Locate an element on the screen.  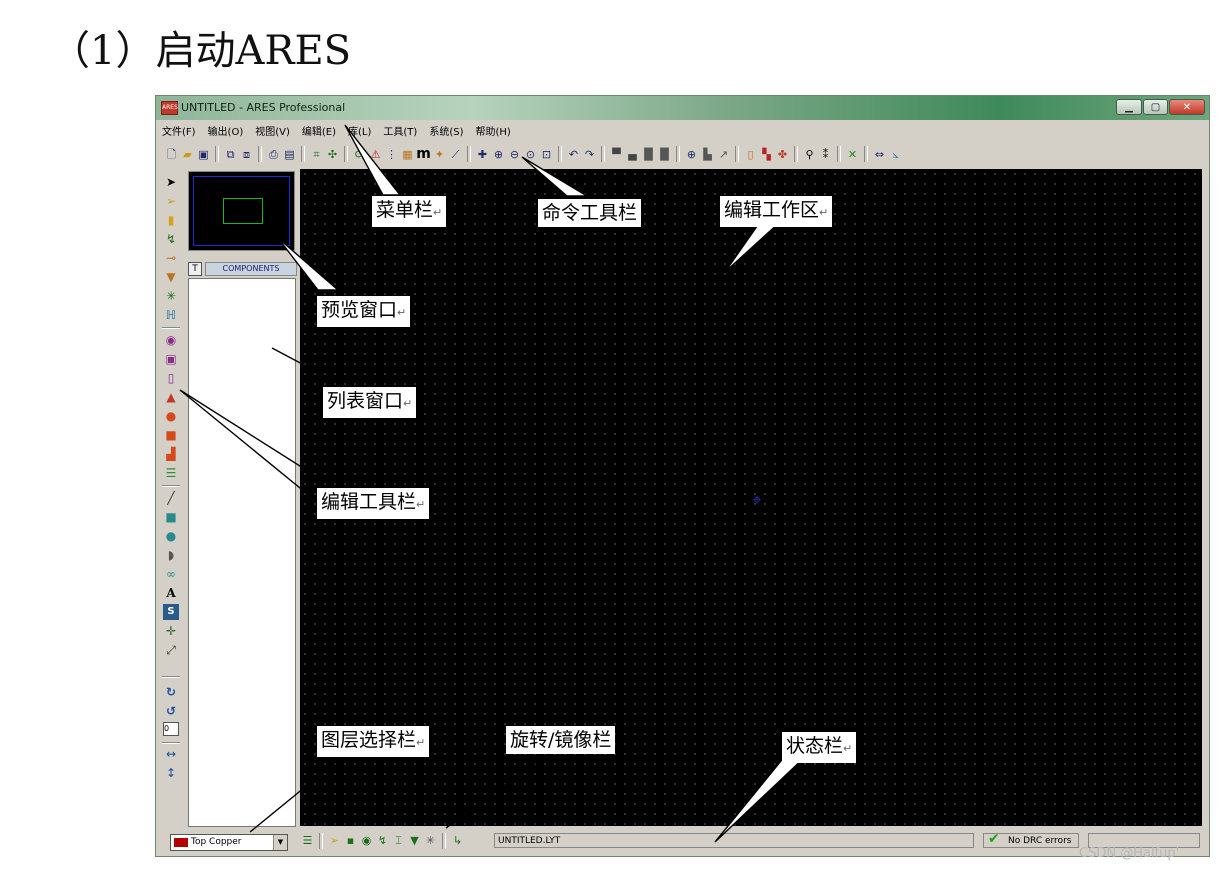
connectivity-icon: ℍ is located at coordinates (171, 315).